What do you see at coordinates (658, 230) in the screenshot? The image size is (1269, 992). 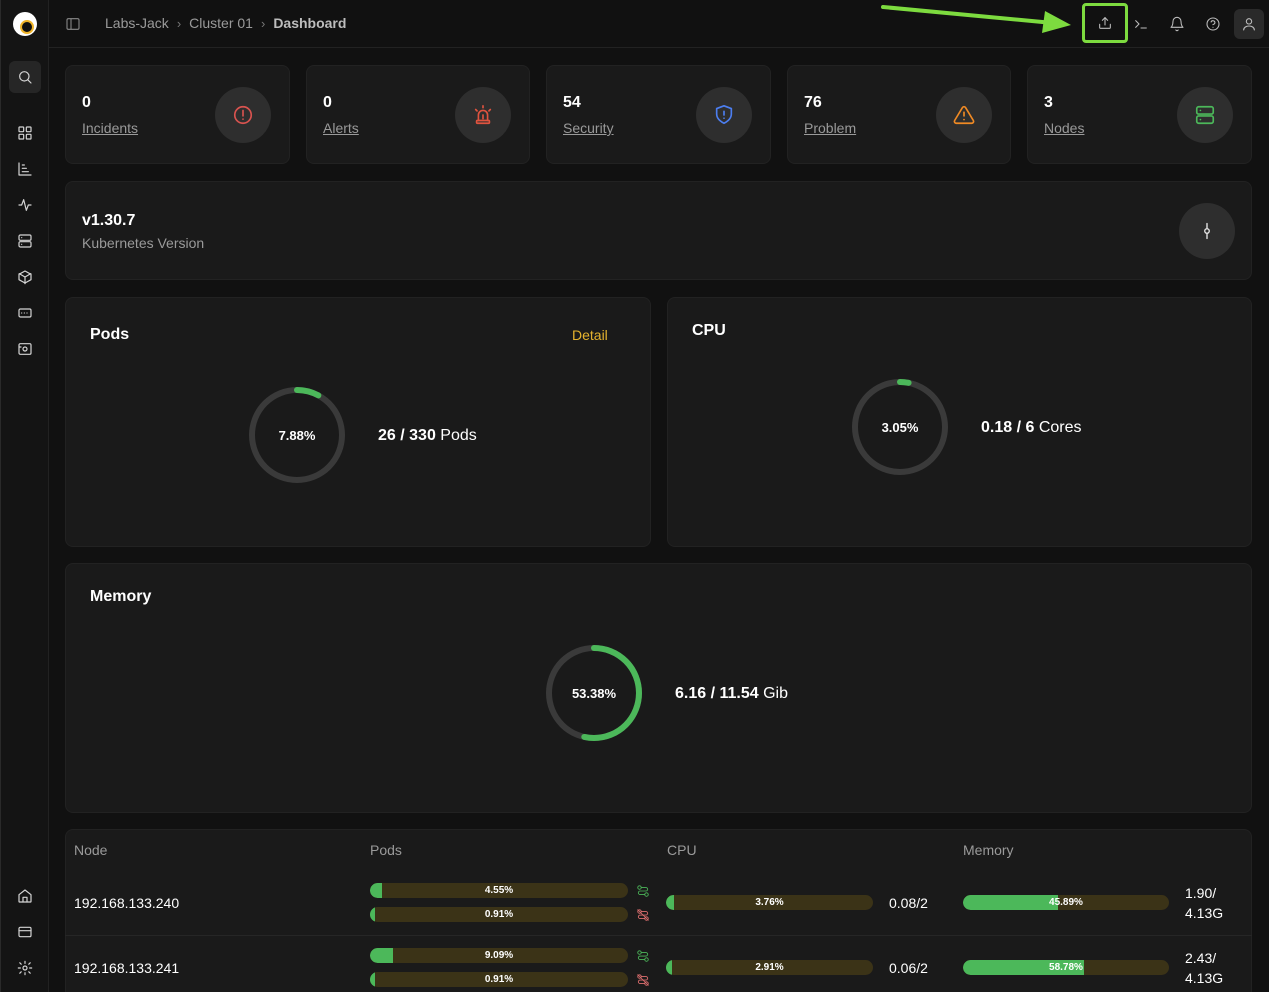 I see `kubernetes-version-card: v1.30.7 Kubernetes Version` at bounding box center [658, 230].